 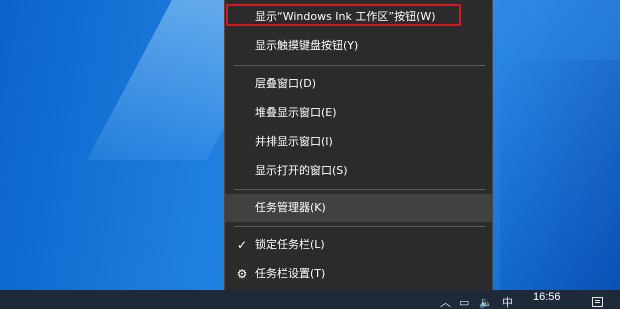 What do you see at coordinates (345, 16) in the screenshot?
I see `menu-item-label: 显示“Windows Ink 工作区”按钮(W)` at bounding box center [345, 16].